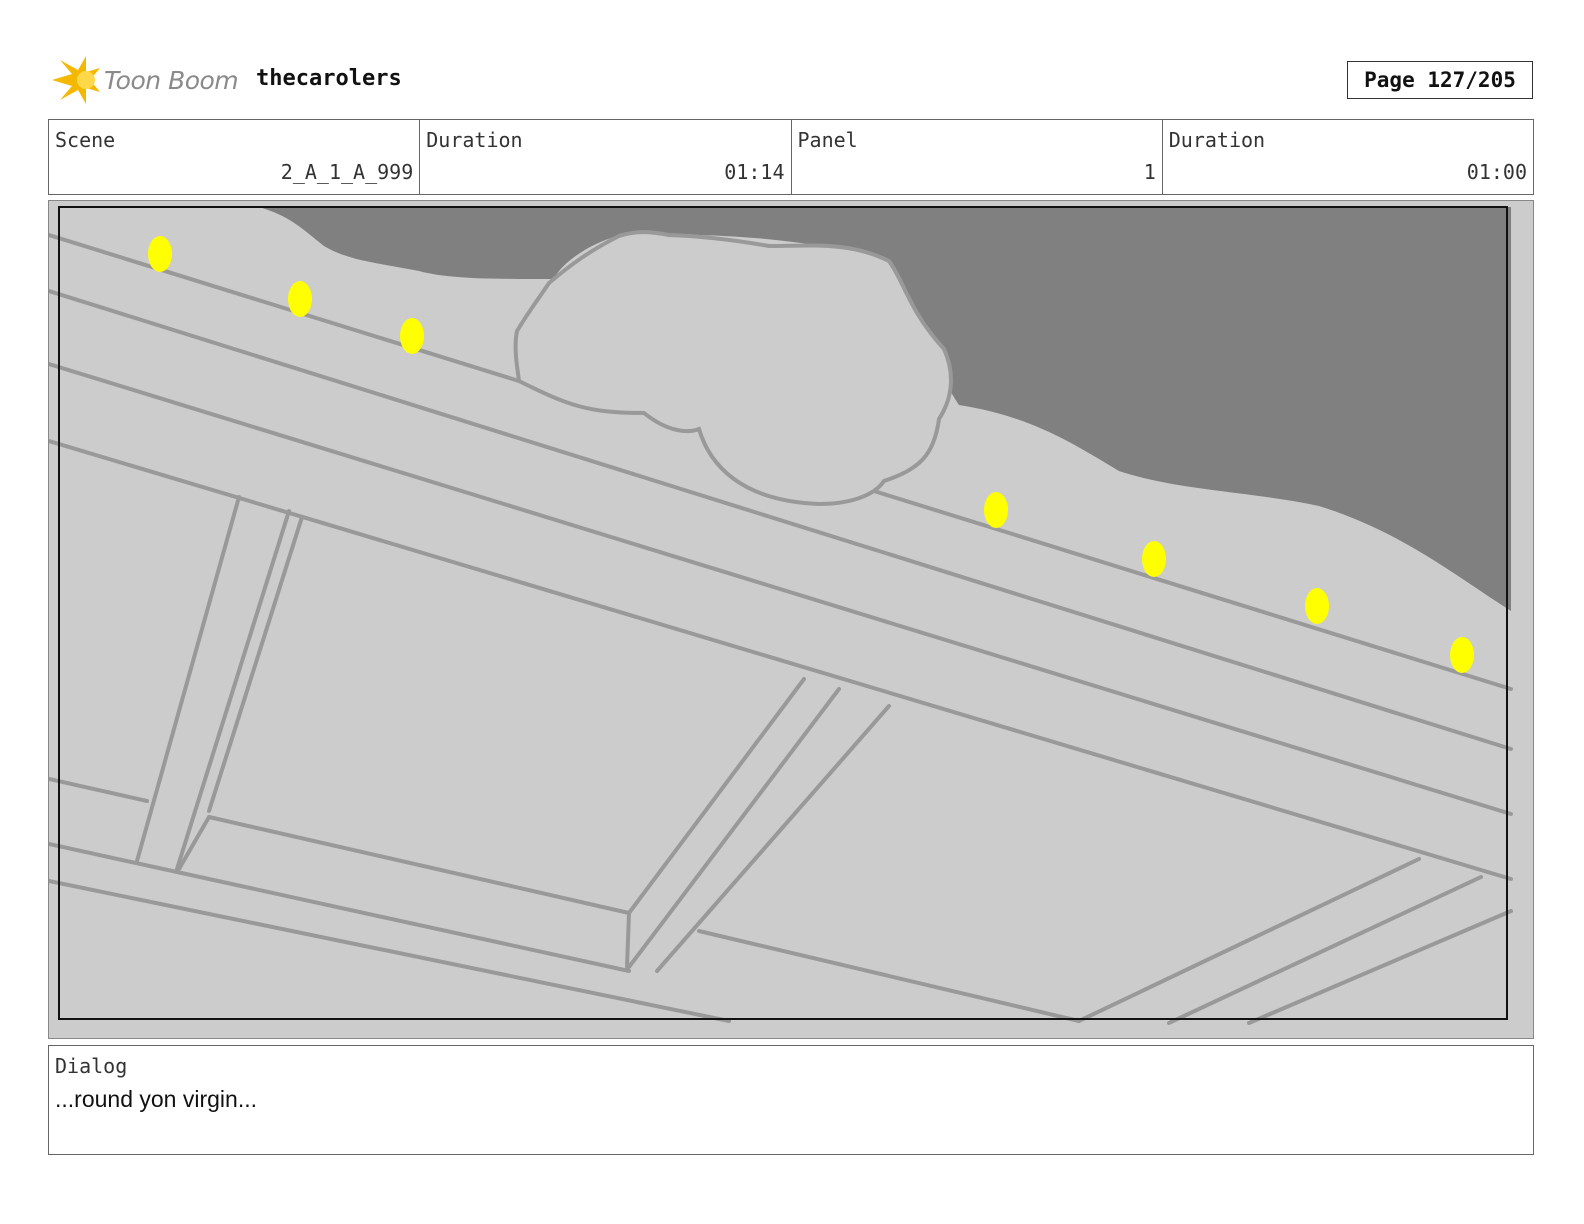 Image resolution: width=1584 pixels, height=1224 pixels. Describe the element at coordinates (91, 1066) in the screenshot. I see `dialog-label: Dialog` at that location.